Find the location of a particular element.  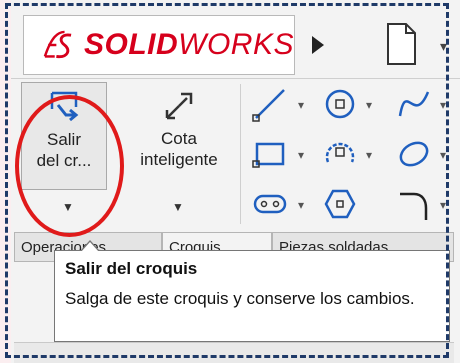

smart-dimension-button: Cota inteligente is located at coordinates (179, 136).